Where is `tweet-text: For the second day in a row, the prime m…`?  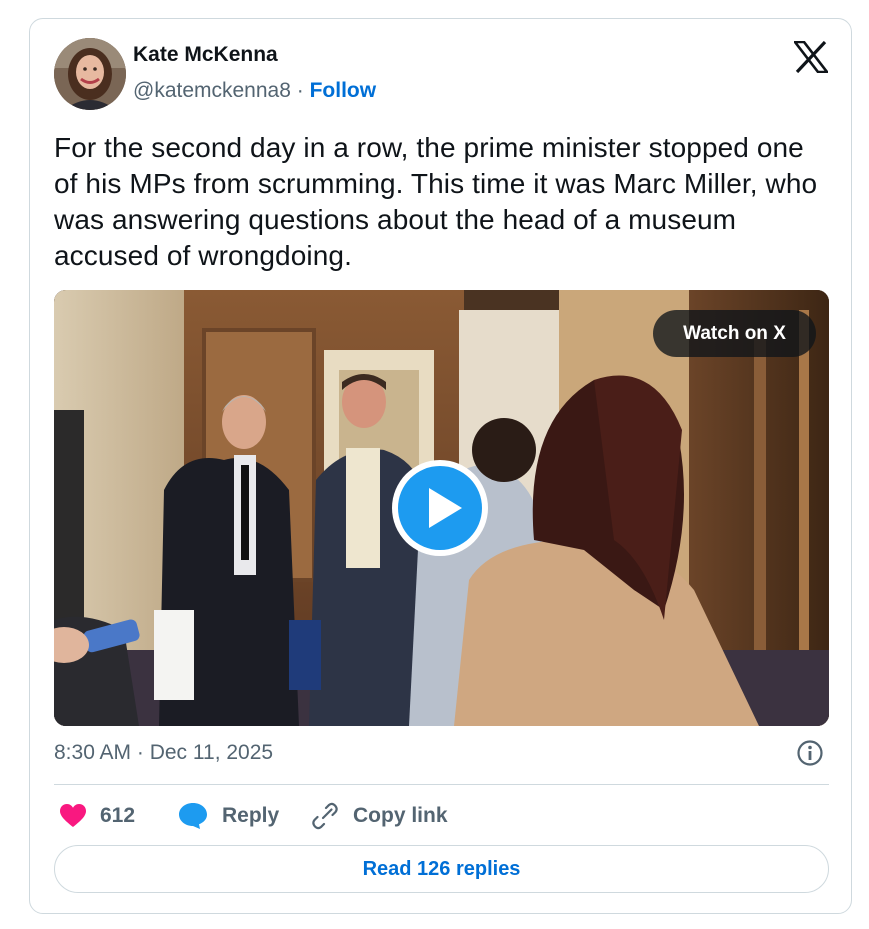 tweet-text: For the second day in a row, the prime m… is located at coordinates (436, 201).